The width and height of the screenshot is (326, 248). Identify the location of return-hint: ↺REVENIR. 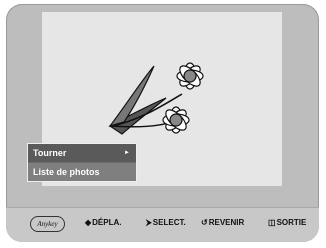
(222, 222).